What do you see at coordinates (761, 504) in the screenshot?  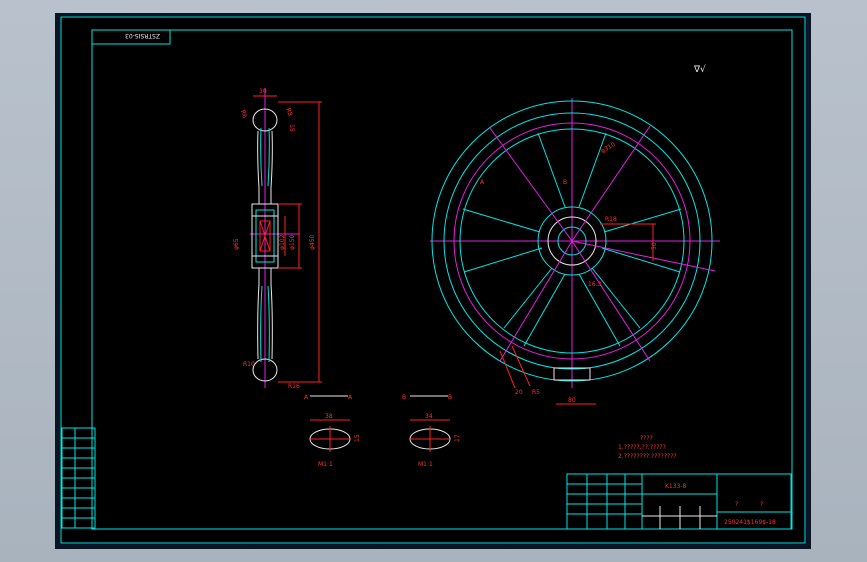 I see `title-q2: ?` at bounding box center [761, 504].